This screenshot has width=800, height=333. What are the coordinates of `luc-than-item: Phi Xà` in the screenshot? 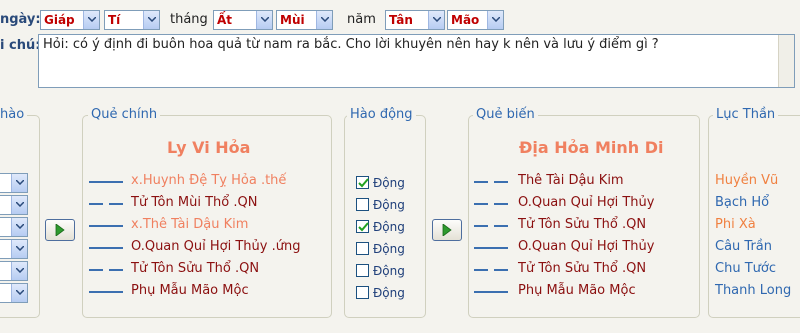 It's located at (735, 224).